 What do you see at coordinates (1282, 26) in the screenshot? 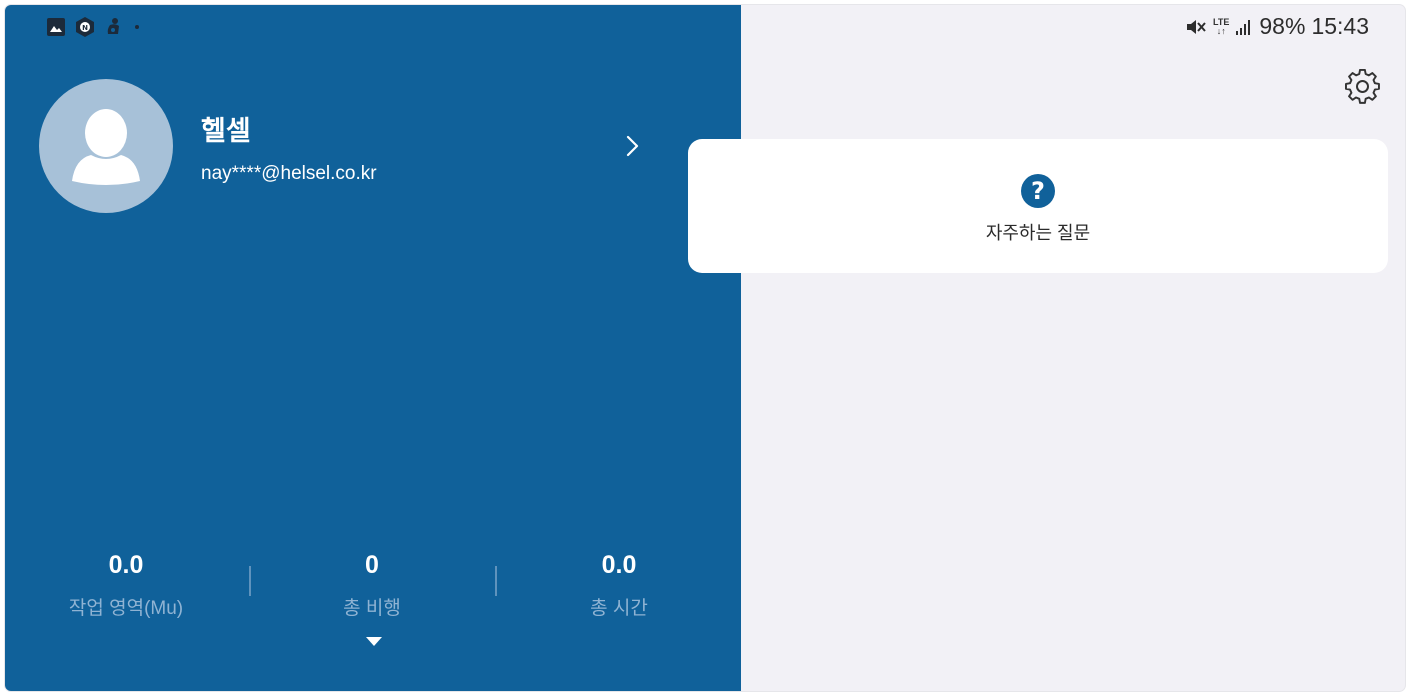
I see `battery-level: 98%` at bounding box center [1282, 26].